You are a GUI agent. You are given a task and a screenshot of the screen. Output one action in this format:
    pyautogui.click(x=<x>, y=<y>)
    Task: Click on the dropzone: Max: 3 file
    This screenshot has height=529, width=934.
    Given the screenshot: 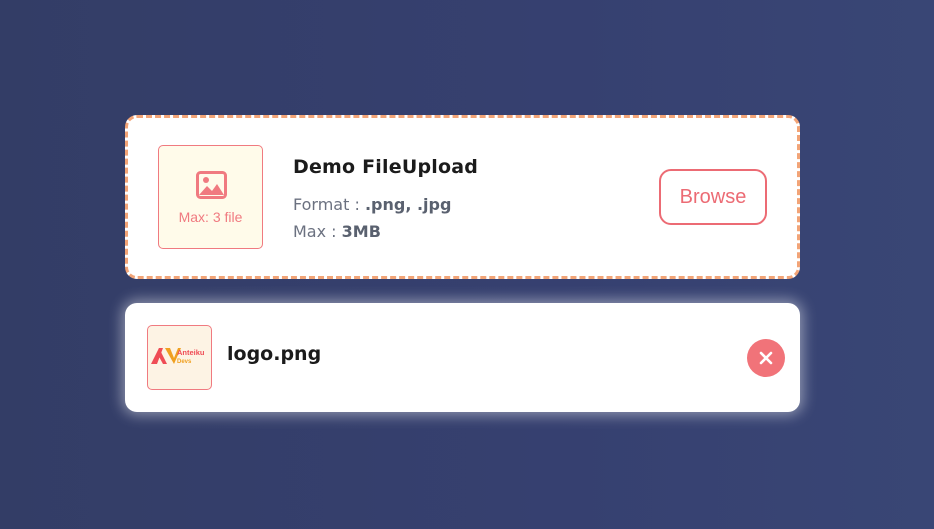 What is the action you would take?
    pyautogui.click(x=210, y=197)
    